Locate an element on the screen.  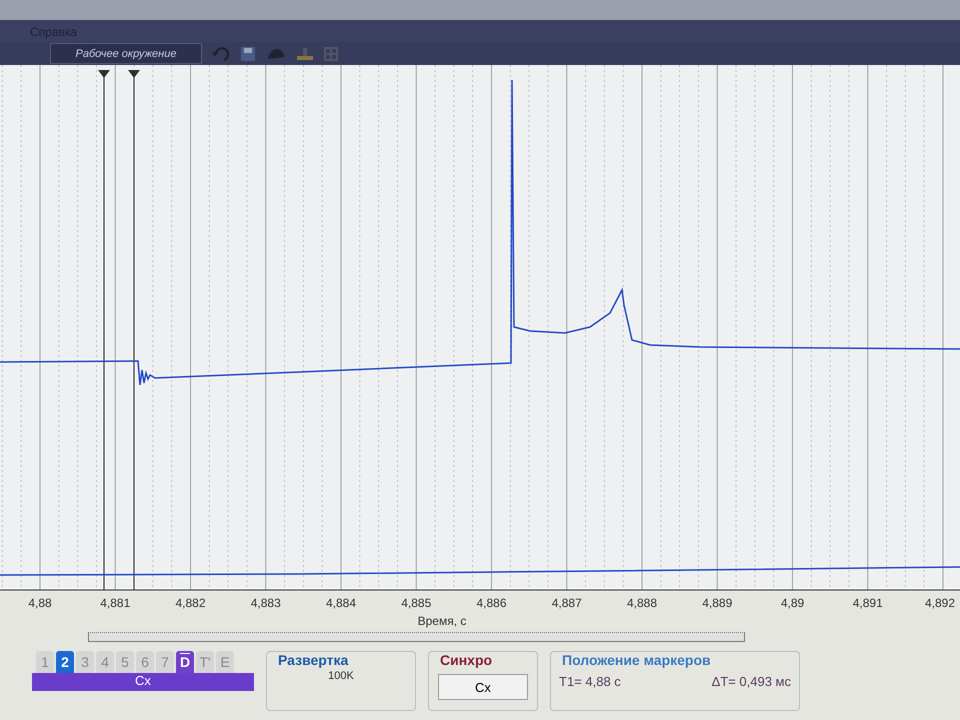
axis-tick-label: 4,89 is located at coordinates (792, 603).